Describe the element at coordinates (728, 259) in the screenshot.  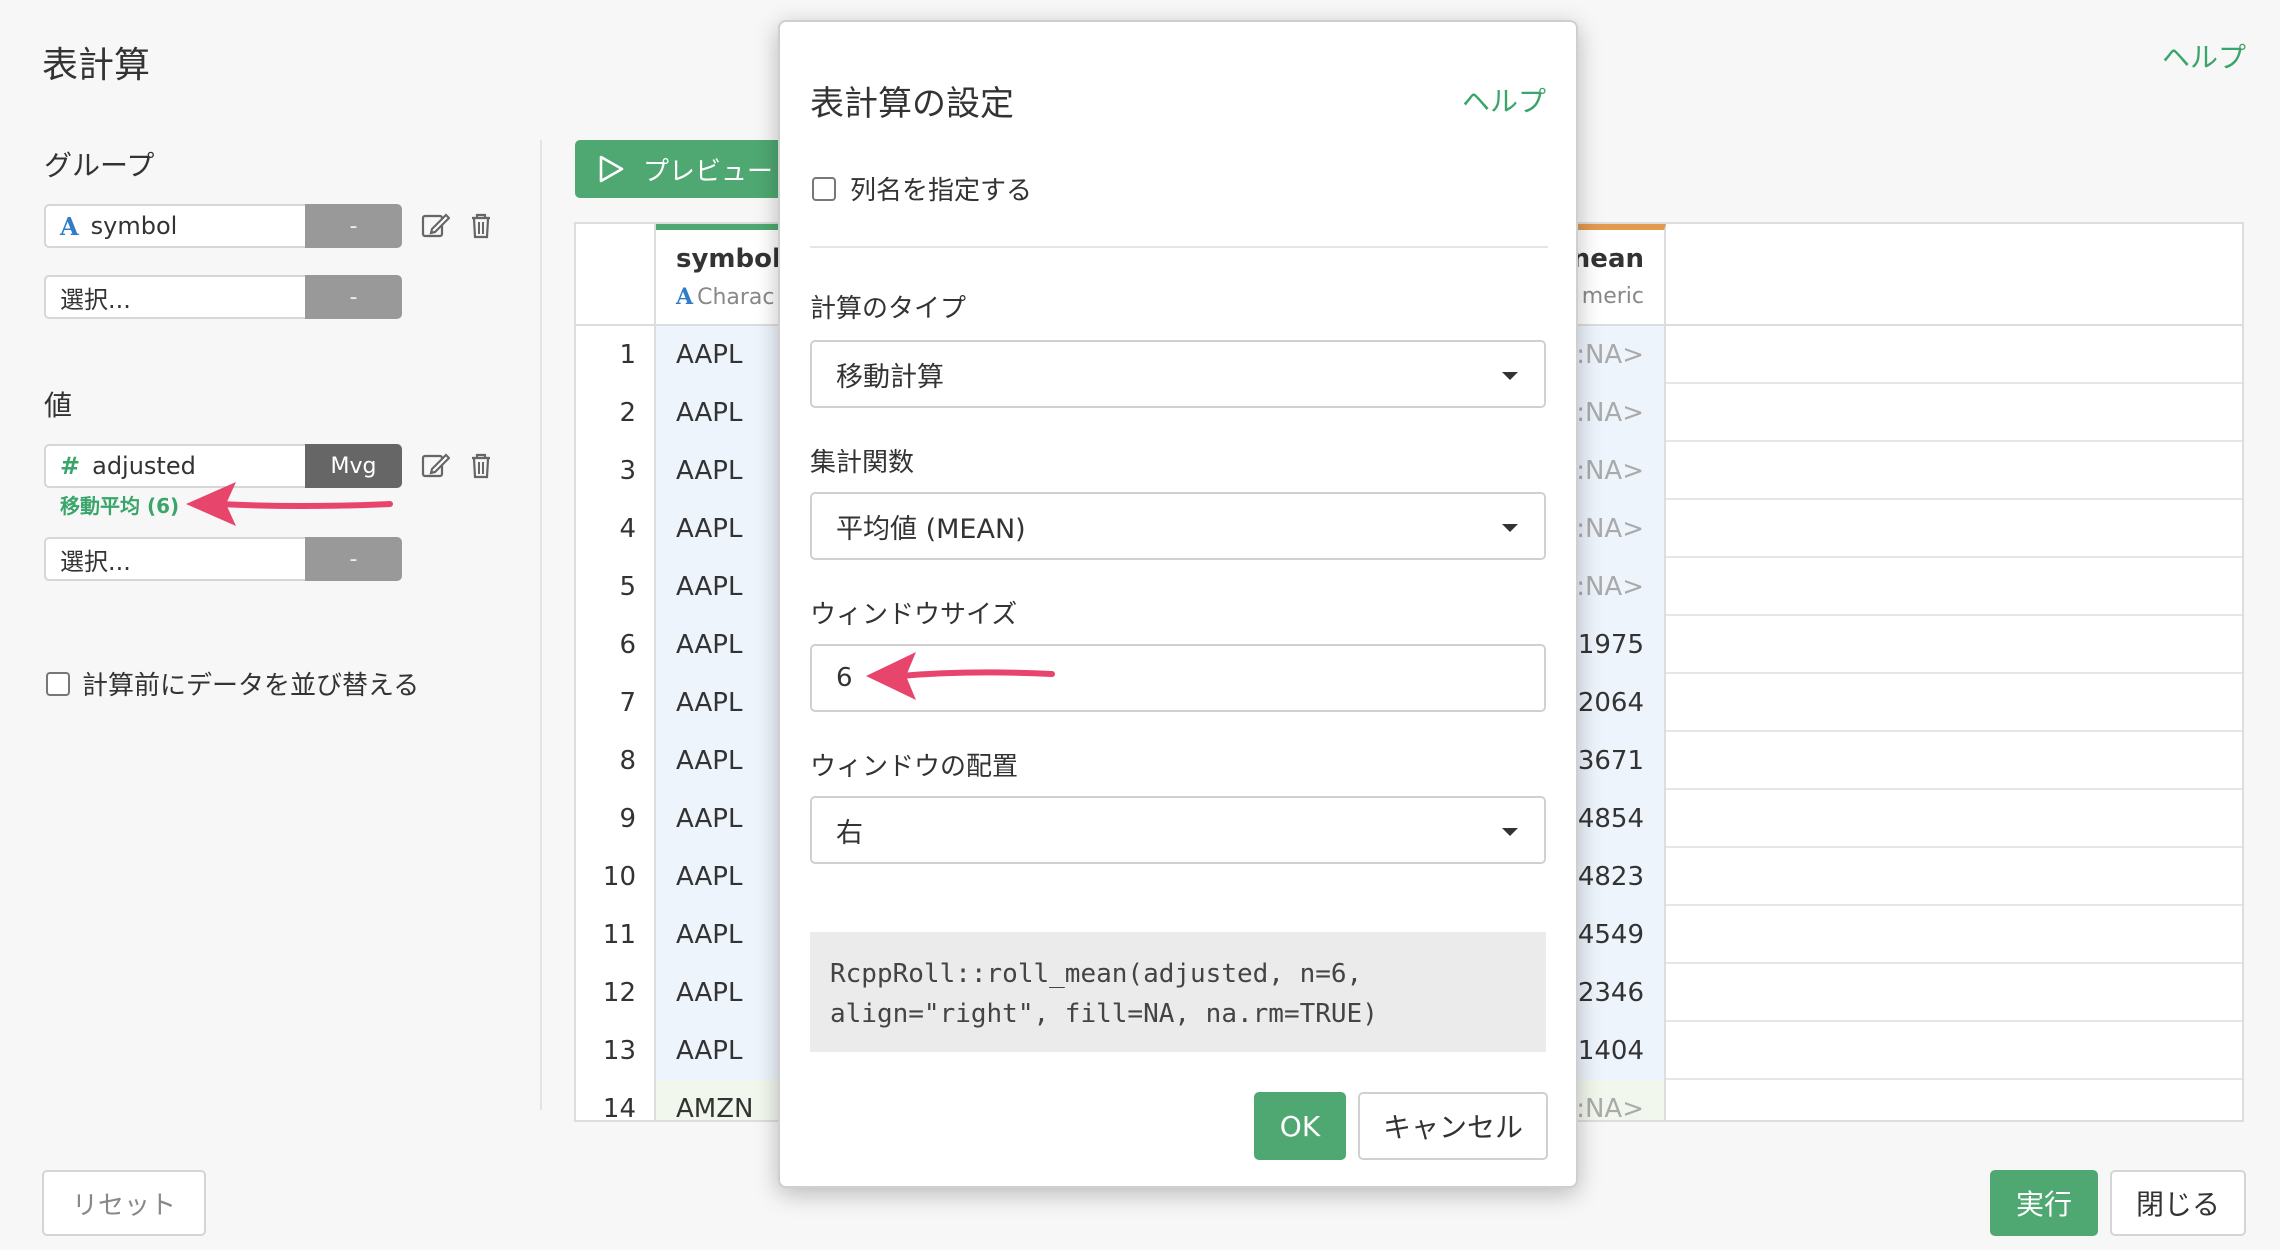
I see `column-name: symbol` at that location.